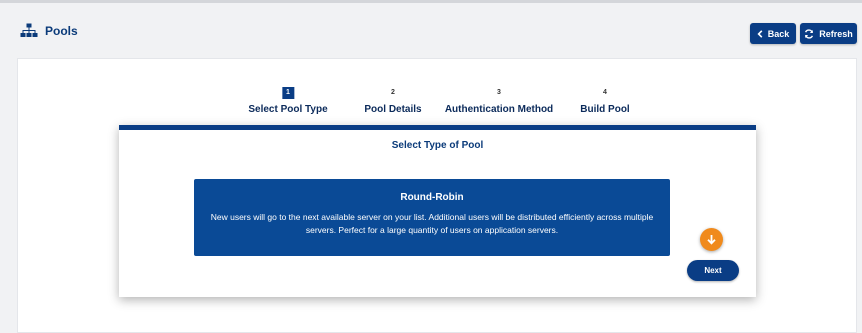 This screenshot has height=333, width=862. Describe the element at coordinates (711, 239) in the screenshot. I see `arrow-down-circle-icon` at that location.